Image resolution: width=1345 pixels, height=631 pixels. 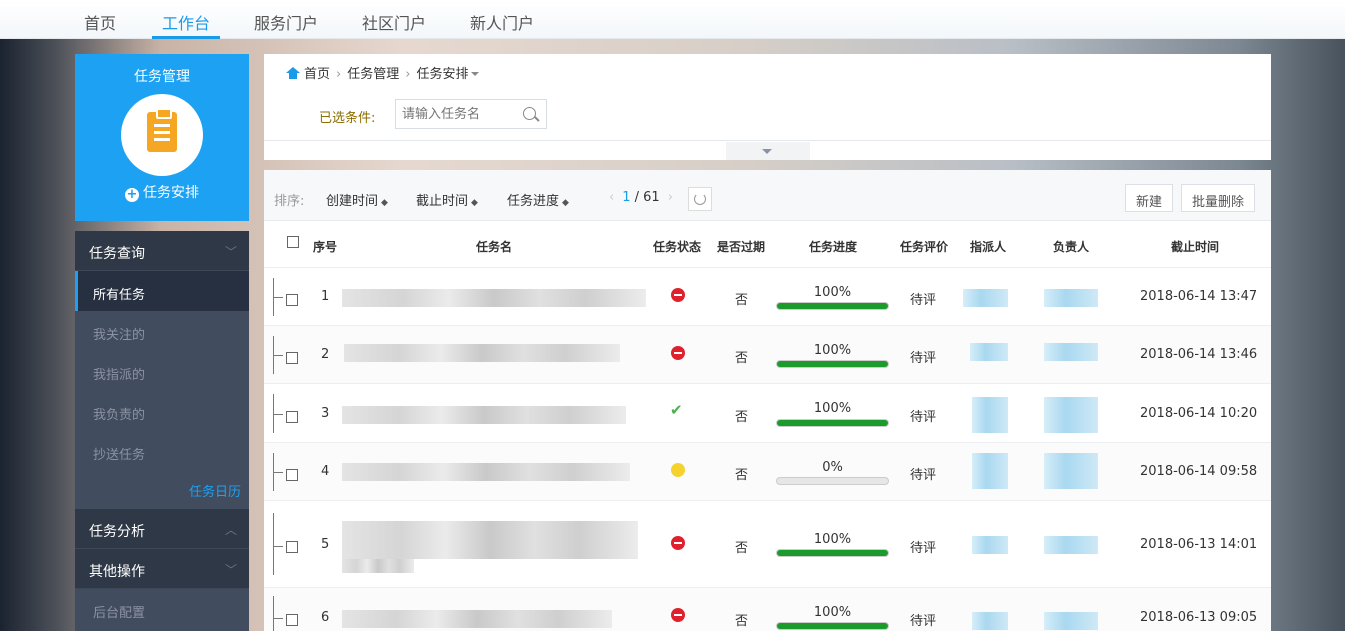 I want to click on plus-circle-icon: +, so click(x=132, y=194).